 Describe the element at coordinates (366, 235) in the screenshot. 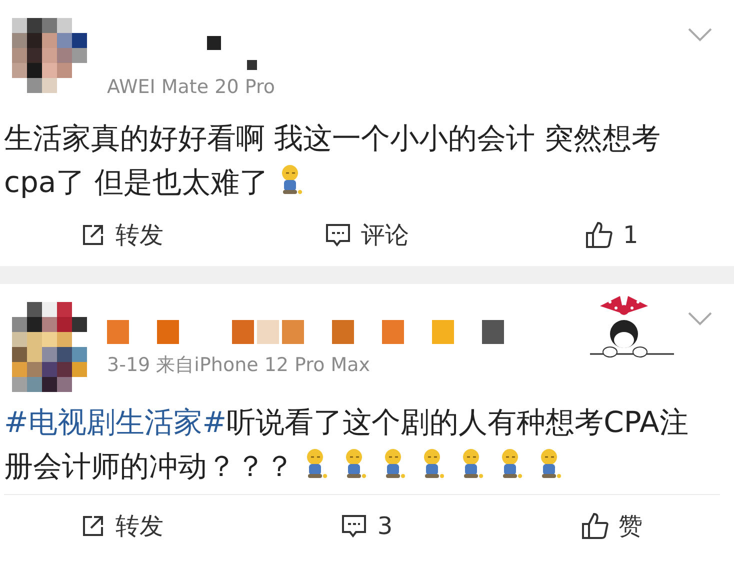

I see `comment-button: 评论` at that location.